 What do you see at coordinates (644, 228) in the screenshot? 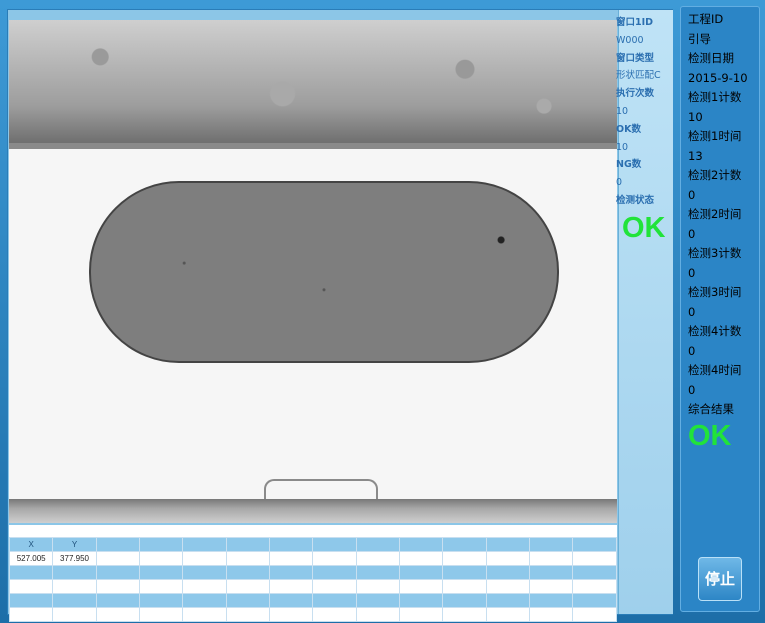
I see `window-status-value: OK` at bounding box center [644, 228].